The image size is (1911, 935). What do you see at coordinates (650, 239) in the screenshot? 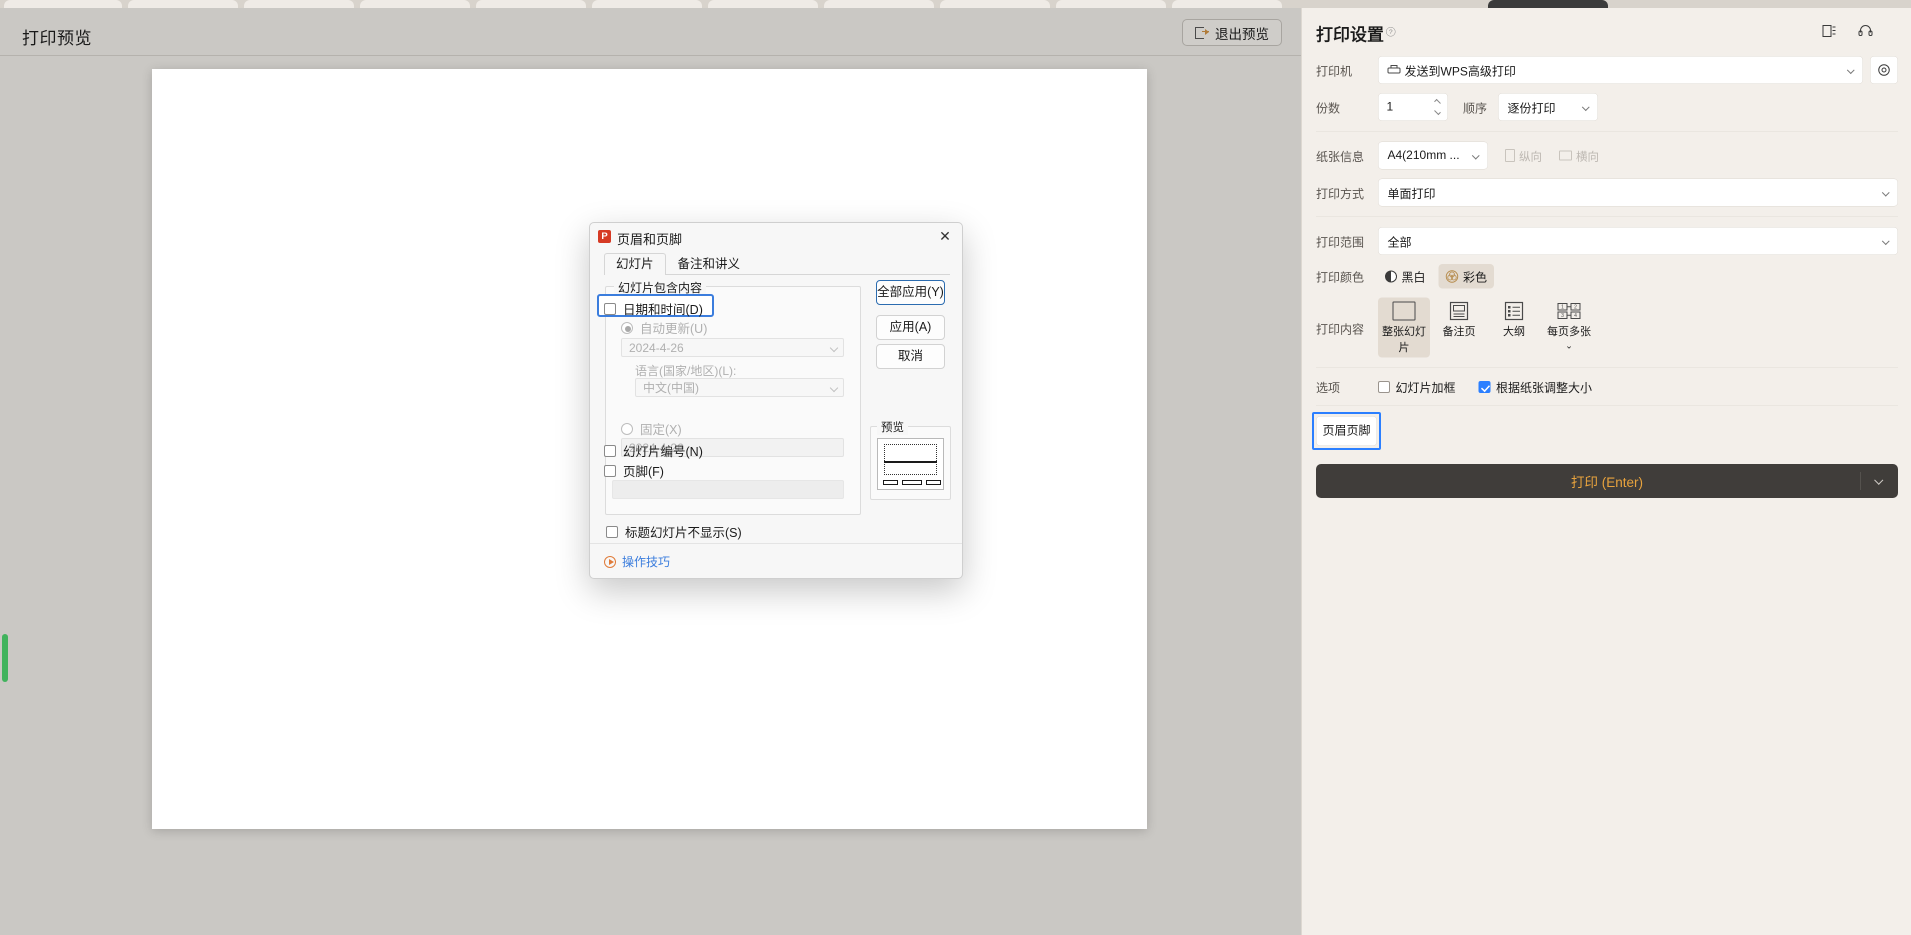
I see `dialog-title: 页眉和页脚` at bounding box center [650, 239].